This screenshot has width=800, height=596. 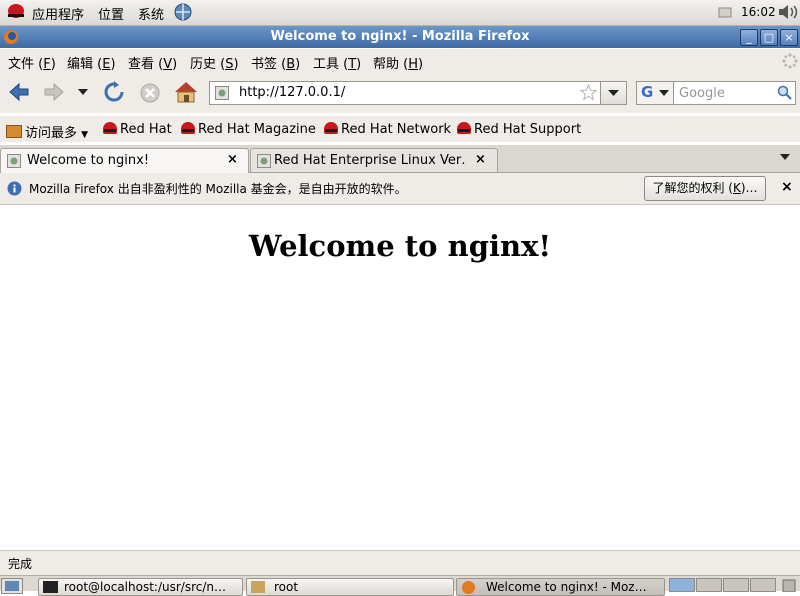 What do you see at coordinates (275, 62) in the screenshot?
I see `menu-bookmarks: 书签 (B)` at bounding box center [275, 62].